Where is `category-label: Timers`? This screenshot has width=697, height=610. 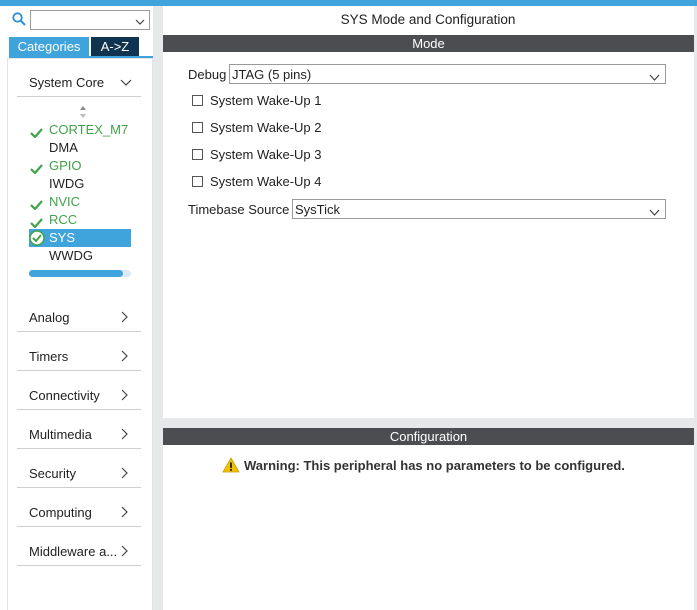
category-label: Timers is located at coordinates (49, 356).